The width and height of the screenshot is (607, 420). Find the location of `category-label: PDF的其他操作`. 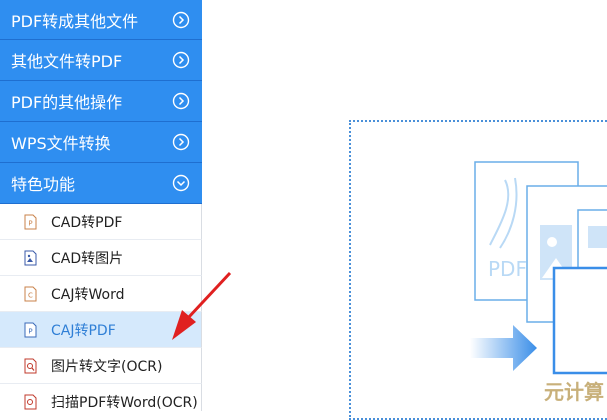

category-label: PDF的其他操作 is located at coordinates (67, 102).